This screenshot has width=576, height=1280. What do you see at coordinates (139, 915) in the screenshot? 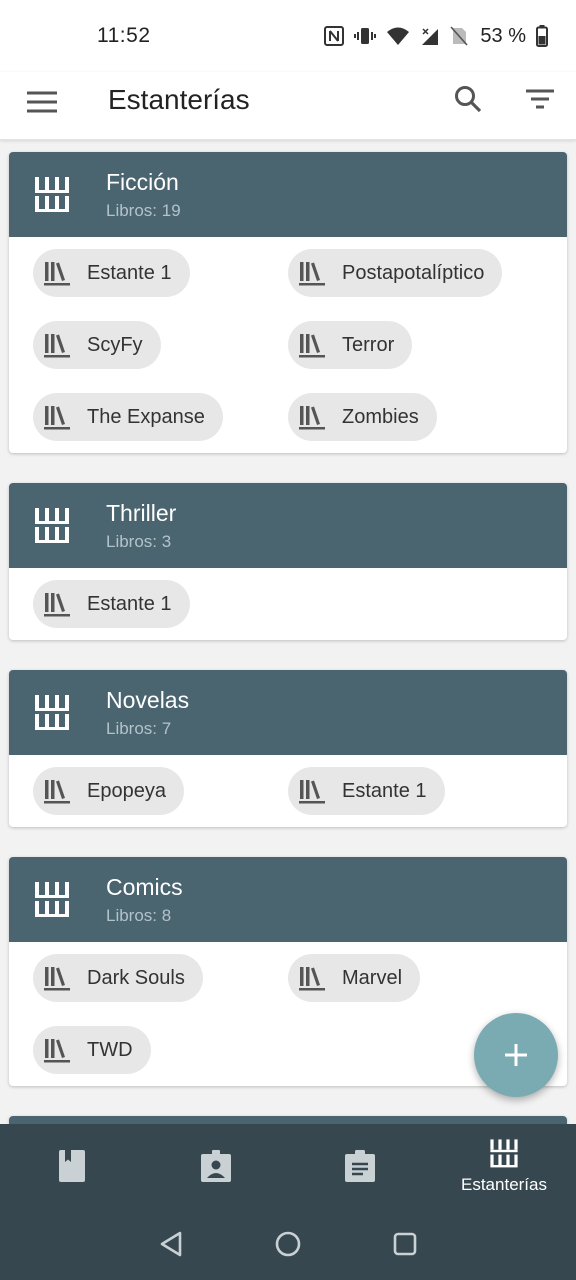
I see `book-count: Libros: 8` at bounding box center [139, 915].